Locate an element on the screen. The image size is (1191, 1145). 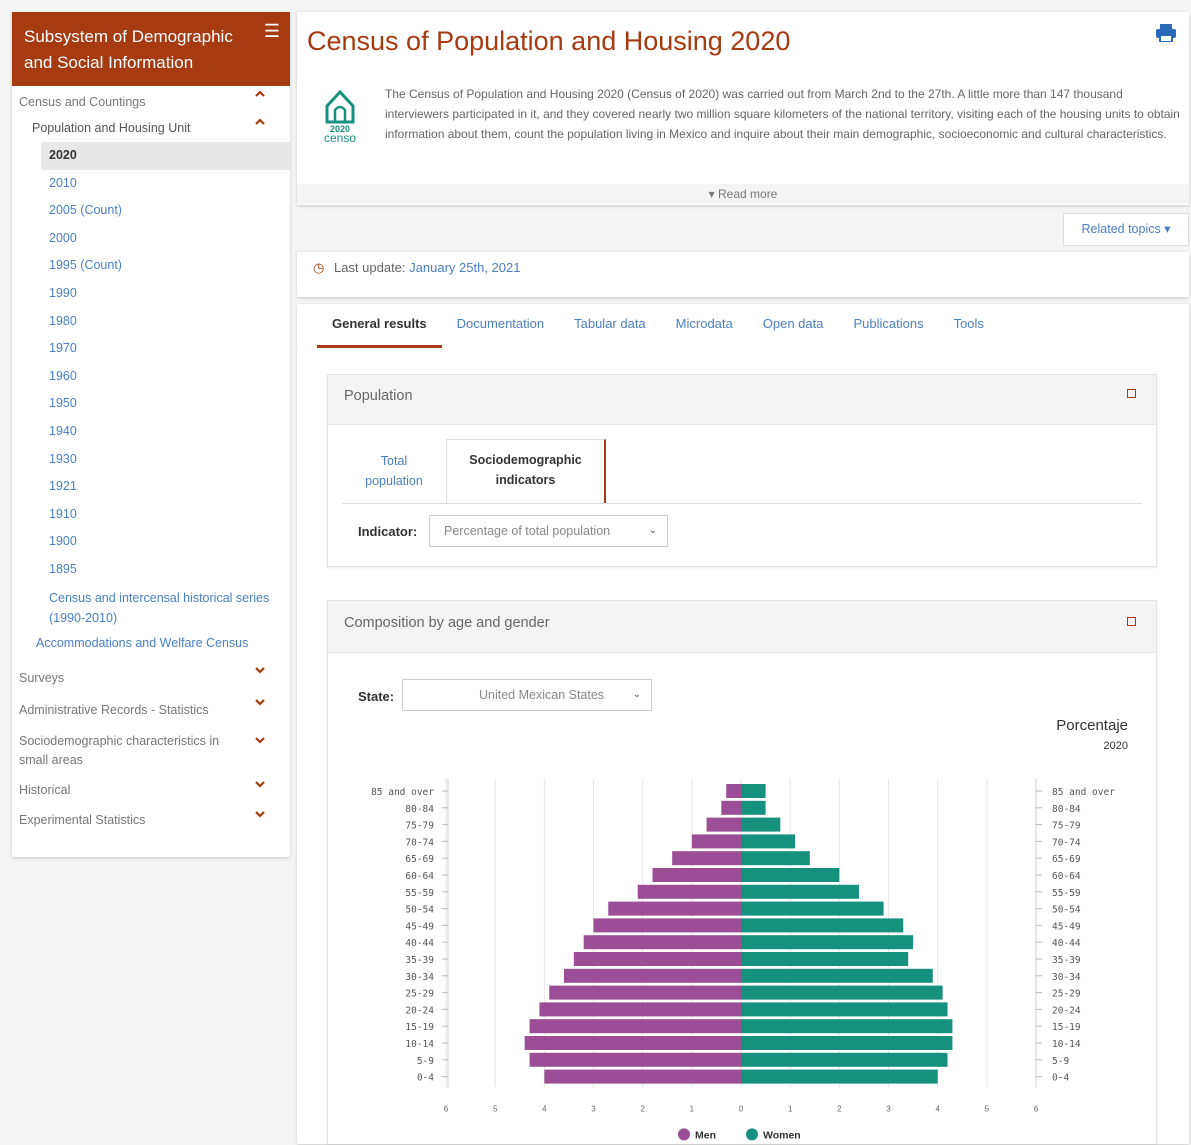
sidebar-item-label: Experimental Statistics is located at coordinates (82, 819).